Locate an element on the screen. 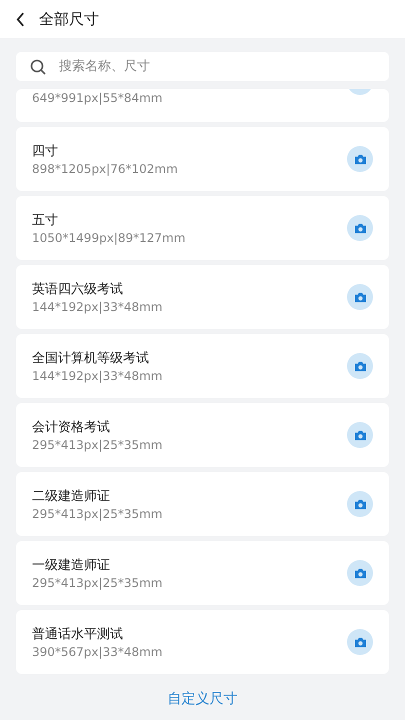  size-name: 二级建造师证 is located at coordinates (71, 496).